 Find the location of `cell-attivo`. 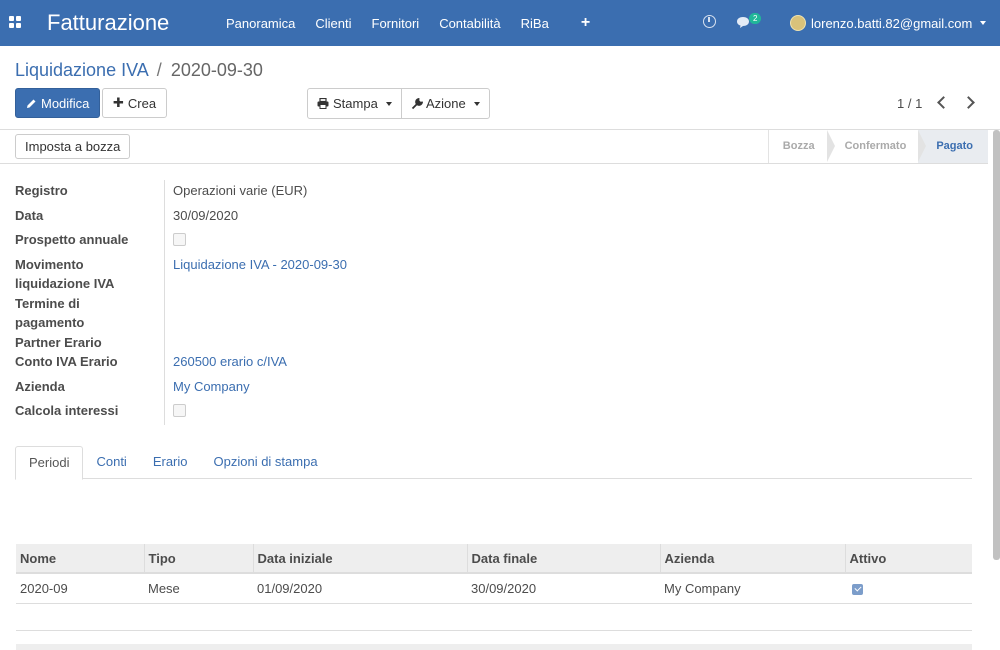

cell-attivo is located at coordinates (908, 588).